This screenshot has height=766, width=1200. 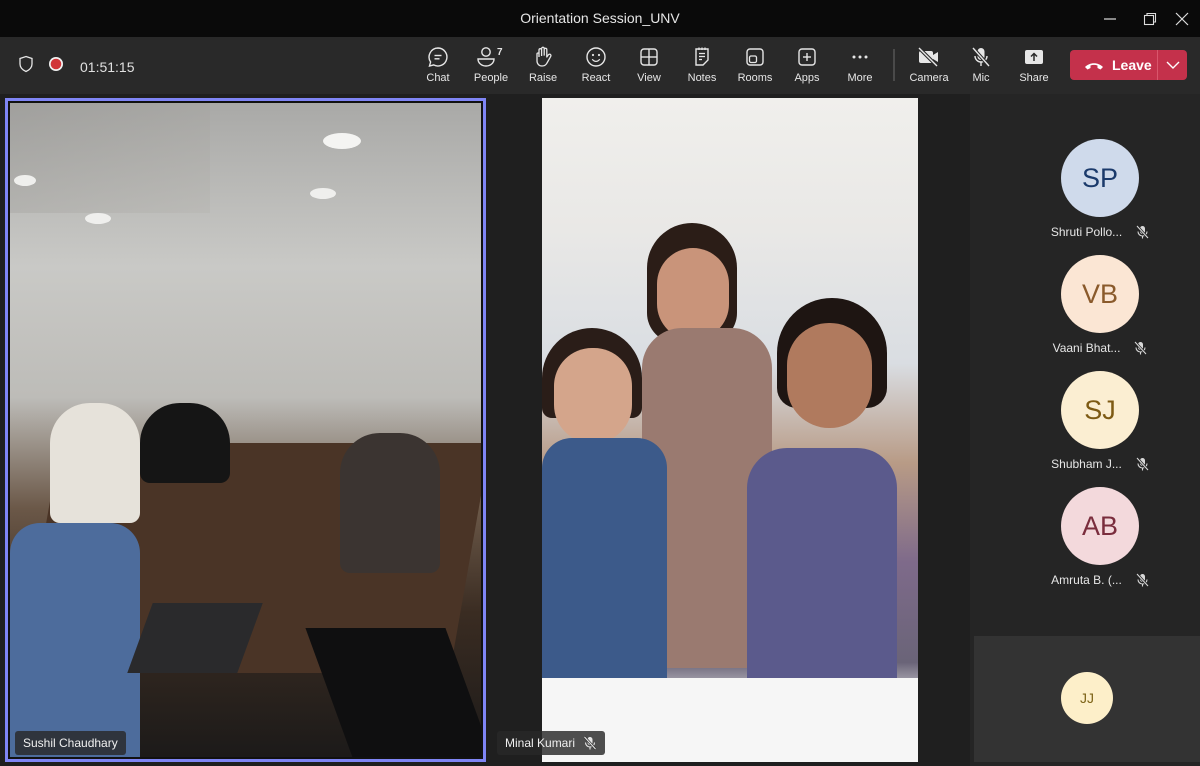 I want to click on raise-hand-button: Raise, so click(x=543, y=67).